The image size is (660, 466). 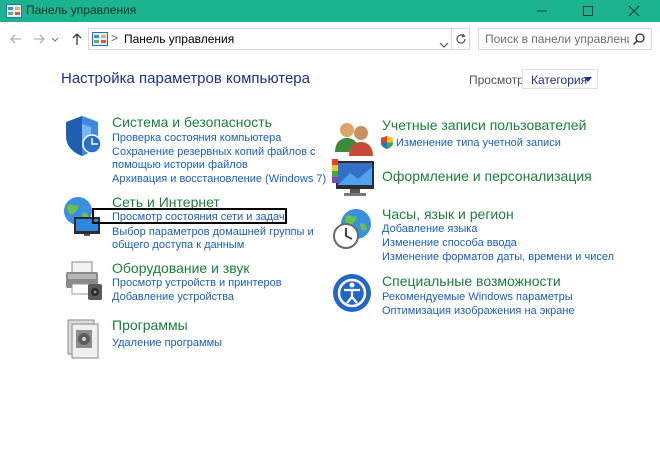 I want to click on refresh-button, so click(x=460, y=39).